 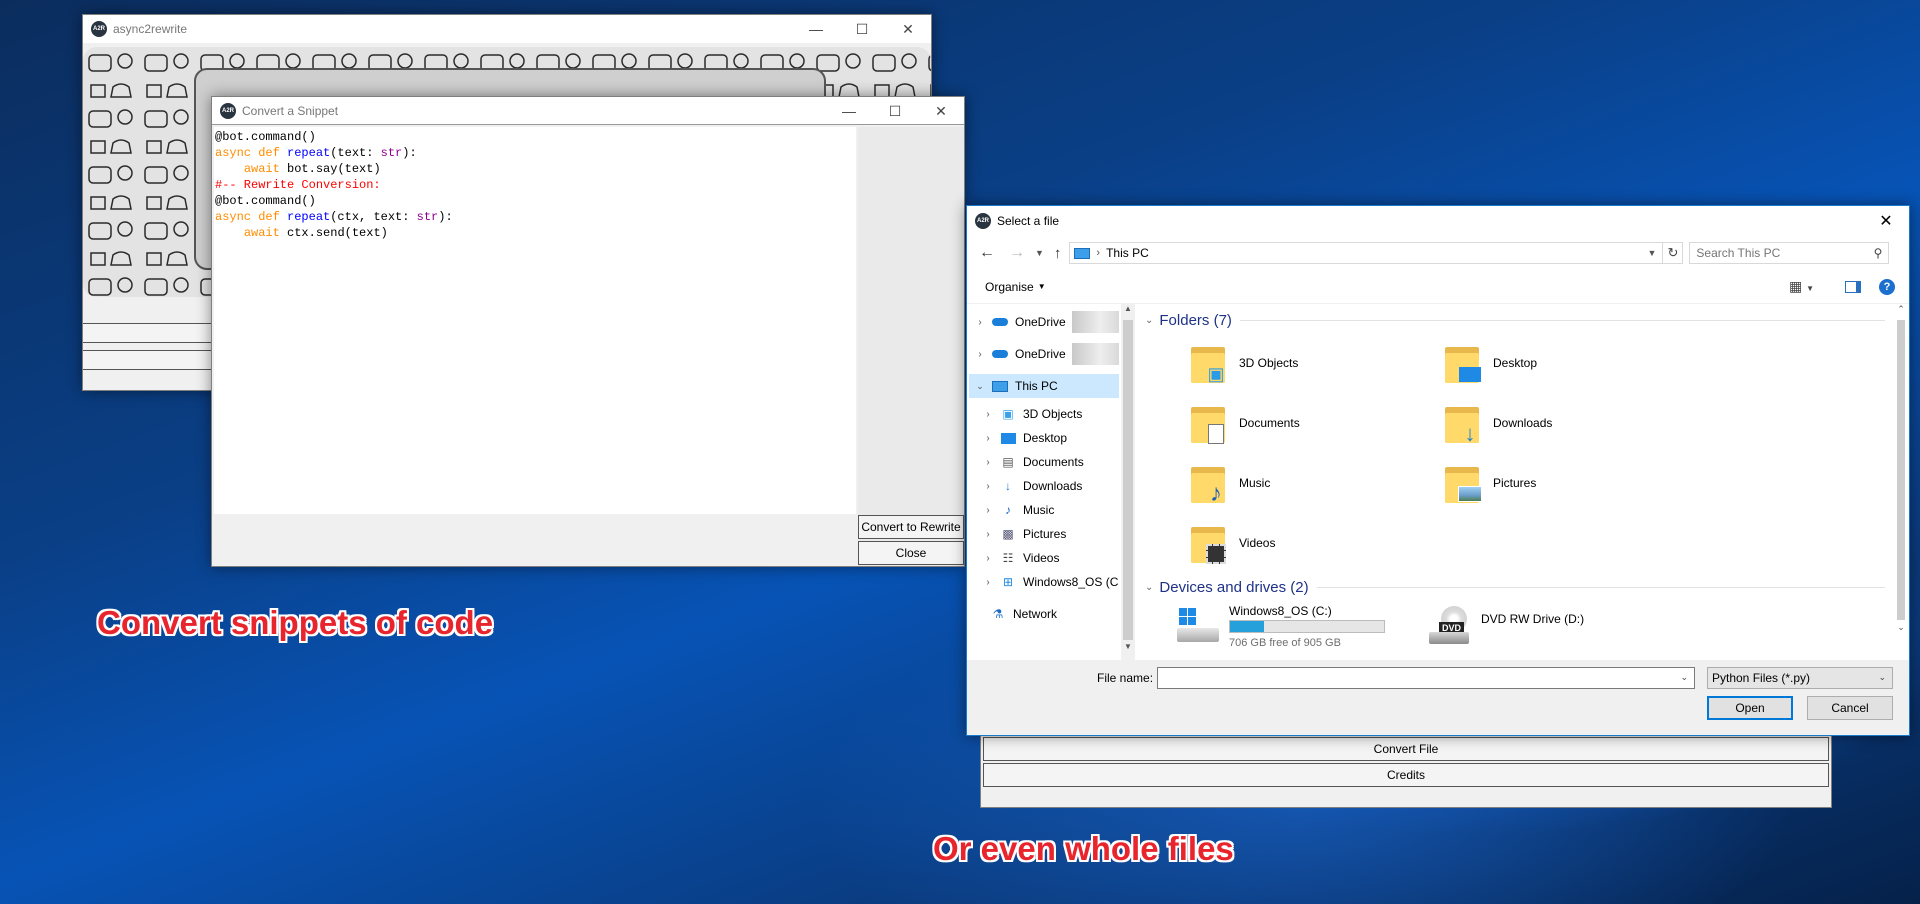 I want to click on scroll-up-icon: ⌃, so click(x=1901, y=311).